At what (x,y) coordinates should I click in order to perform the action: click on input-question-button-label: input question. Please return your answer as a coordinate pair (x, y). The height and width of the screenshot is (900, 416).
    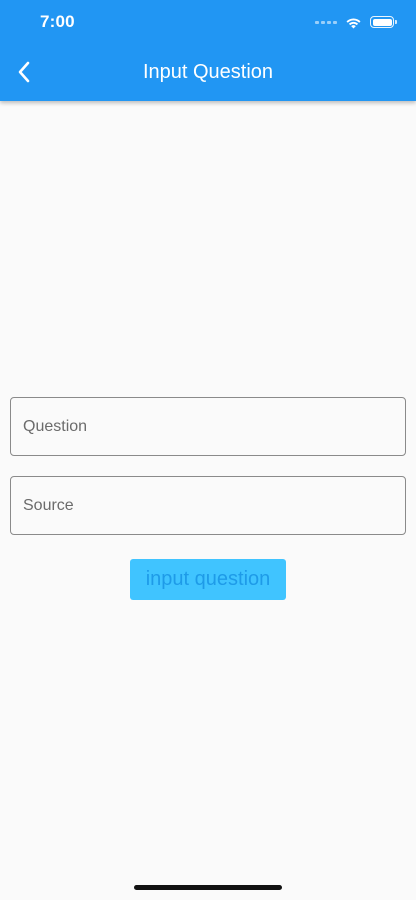
    Looking at the image, I should click on (208, 579).